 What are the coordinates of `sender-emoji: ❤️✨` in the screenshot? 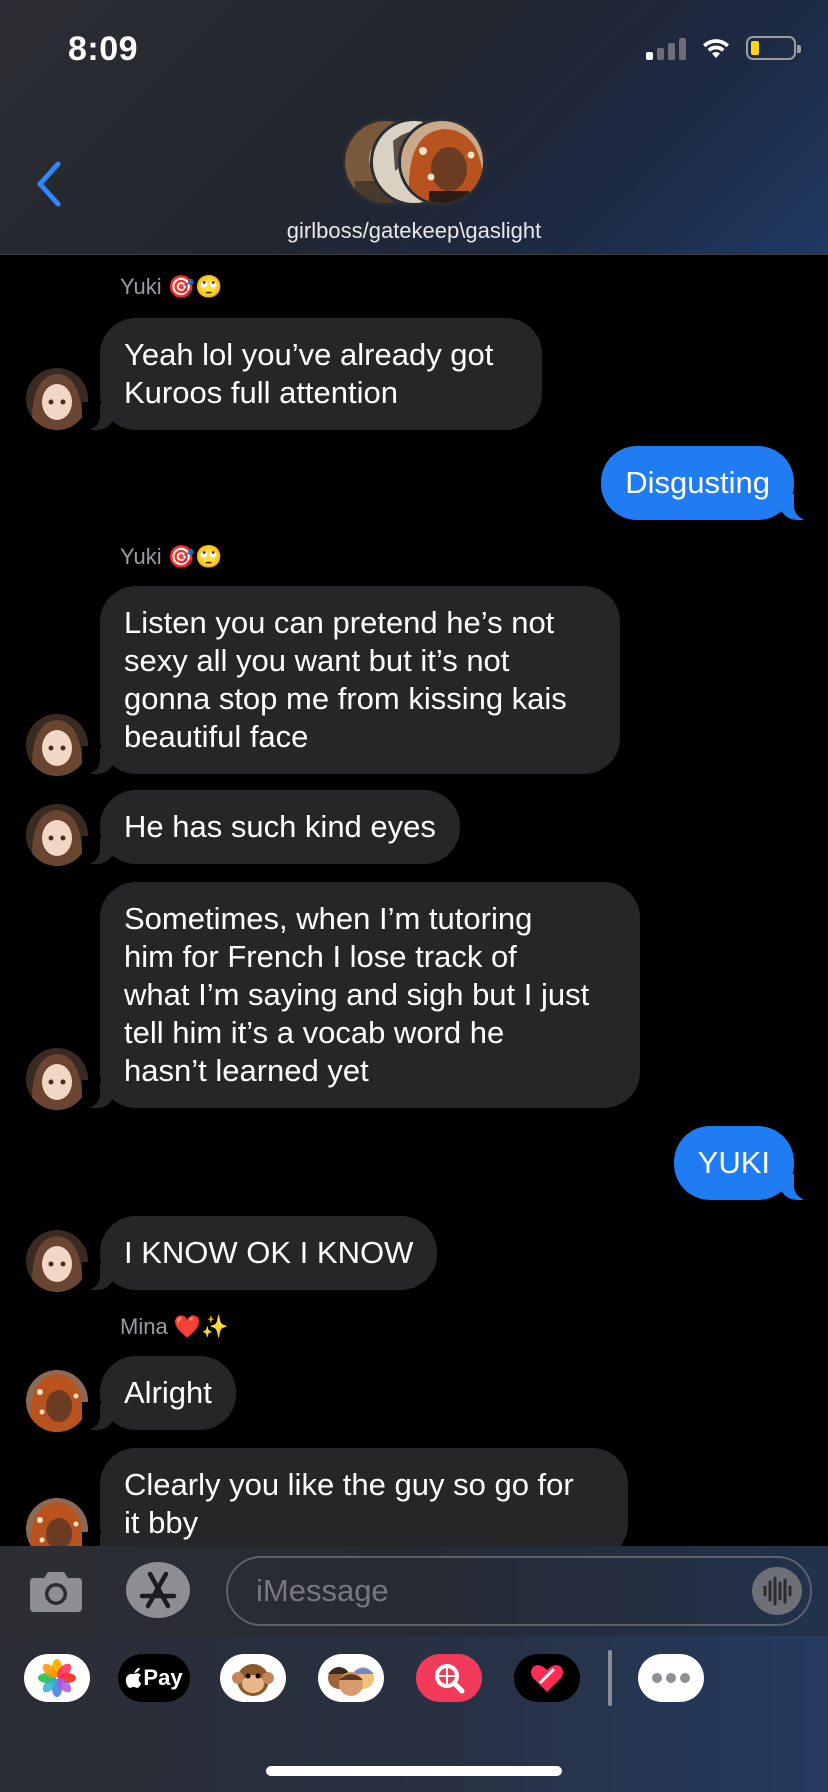 It's located at (201, 1326).